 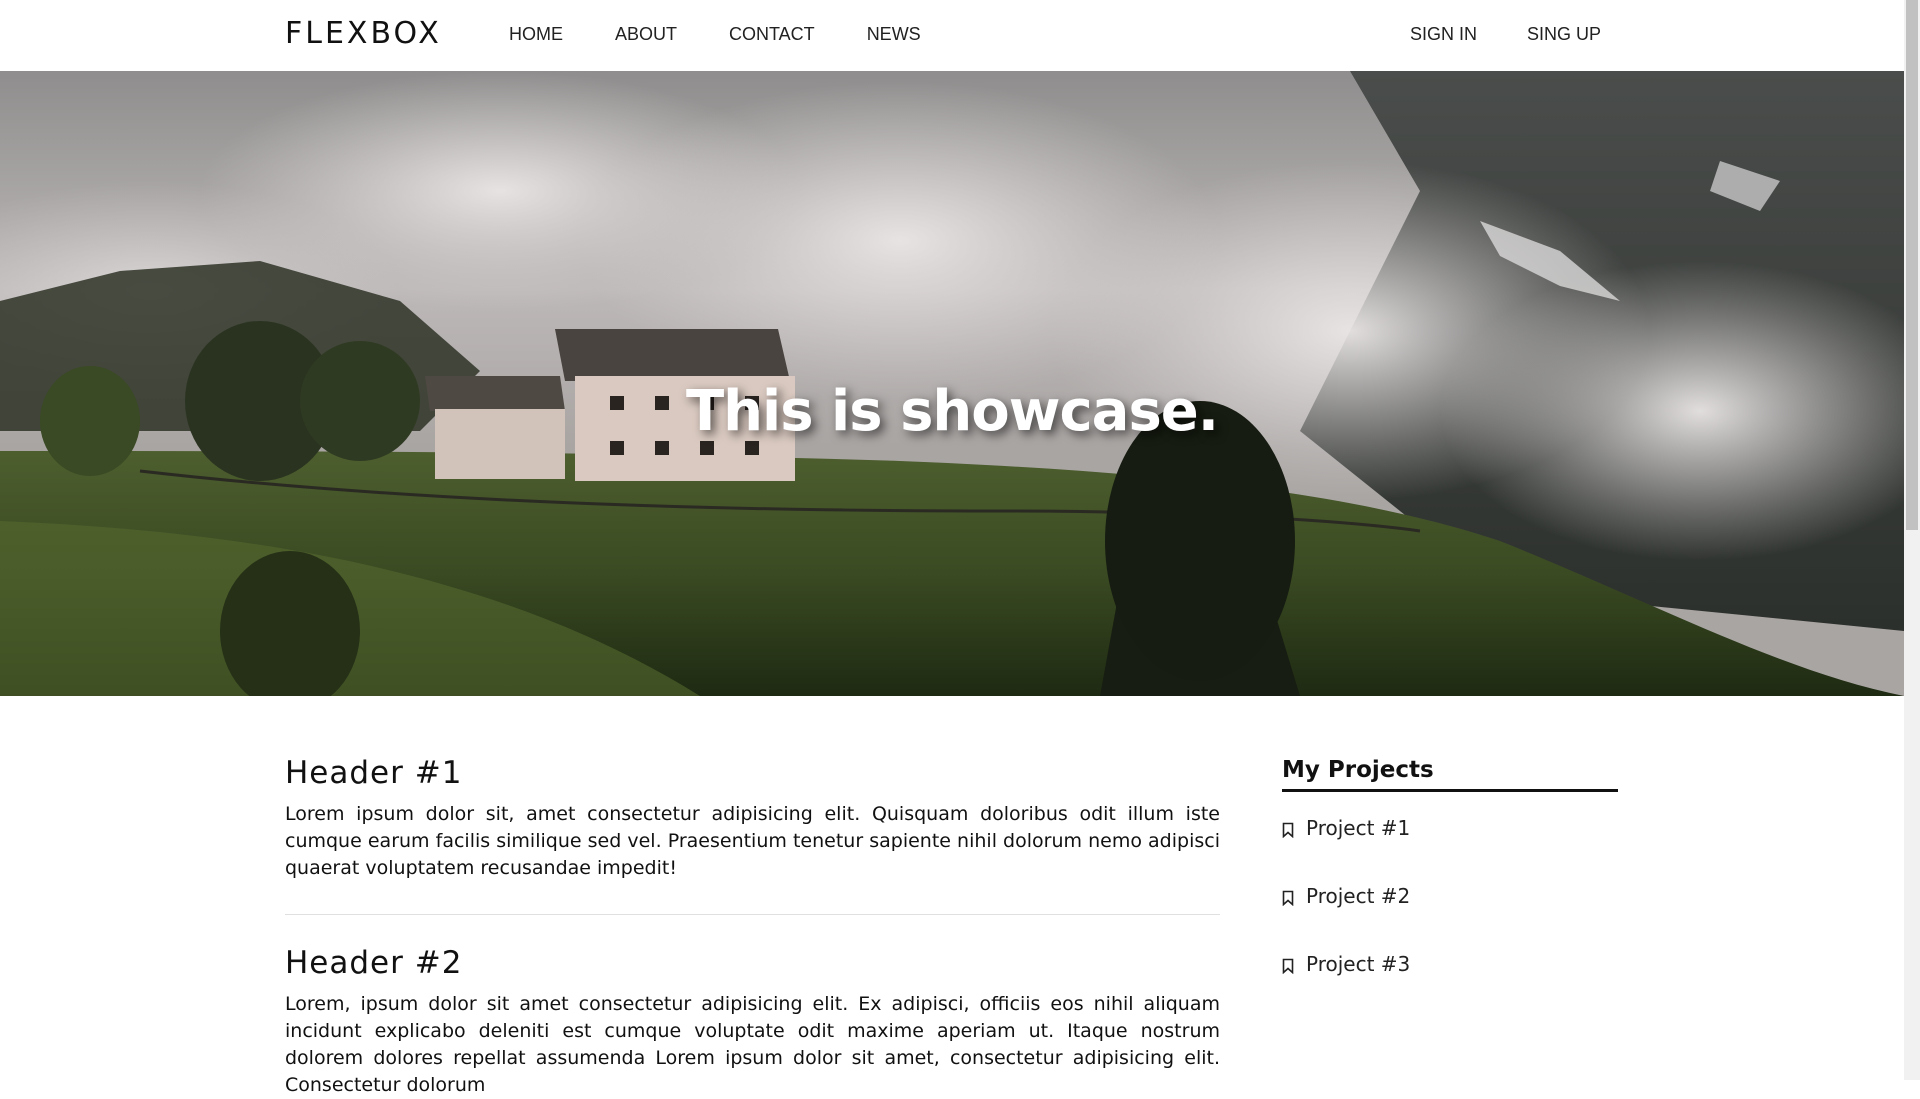 What do you see at coordinates (772, 34) in the screenshot?
I see `nav-contact-link: CONTACT` at bounding box center [772, 34].